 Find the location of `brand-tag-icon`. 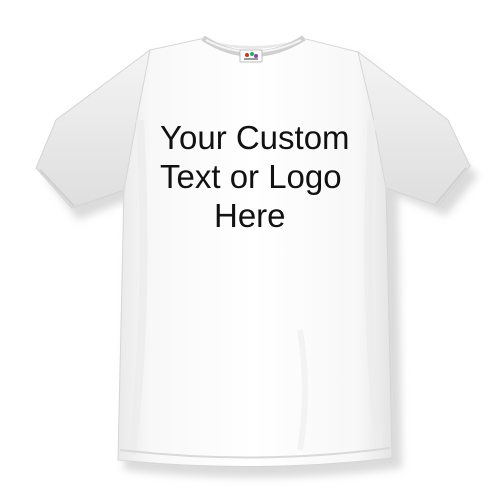

brand-tag-icon is located at coordinates (251, 56).